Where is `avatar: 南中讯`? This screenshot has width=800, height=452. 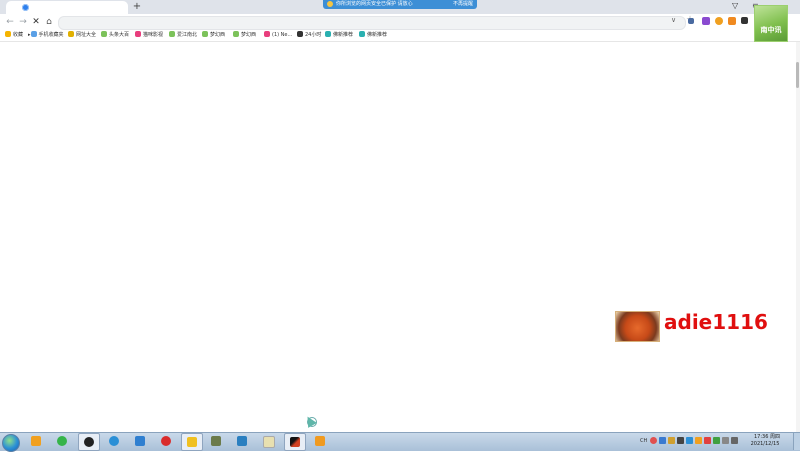 avatar: 南中讯 is located at coordinates (771, 23).